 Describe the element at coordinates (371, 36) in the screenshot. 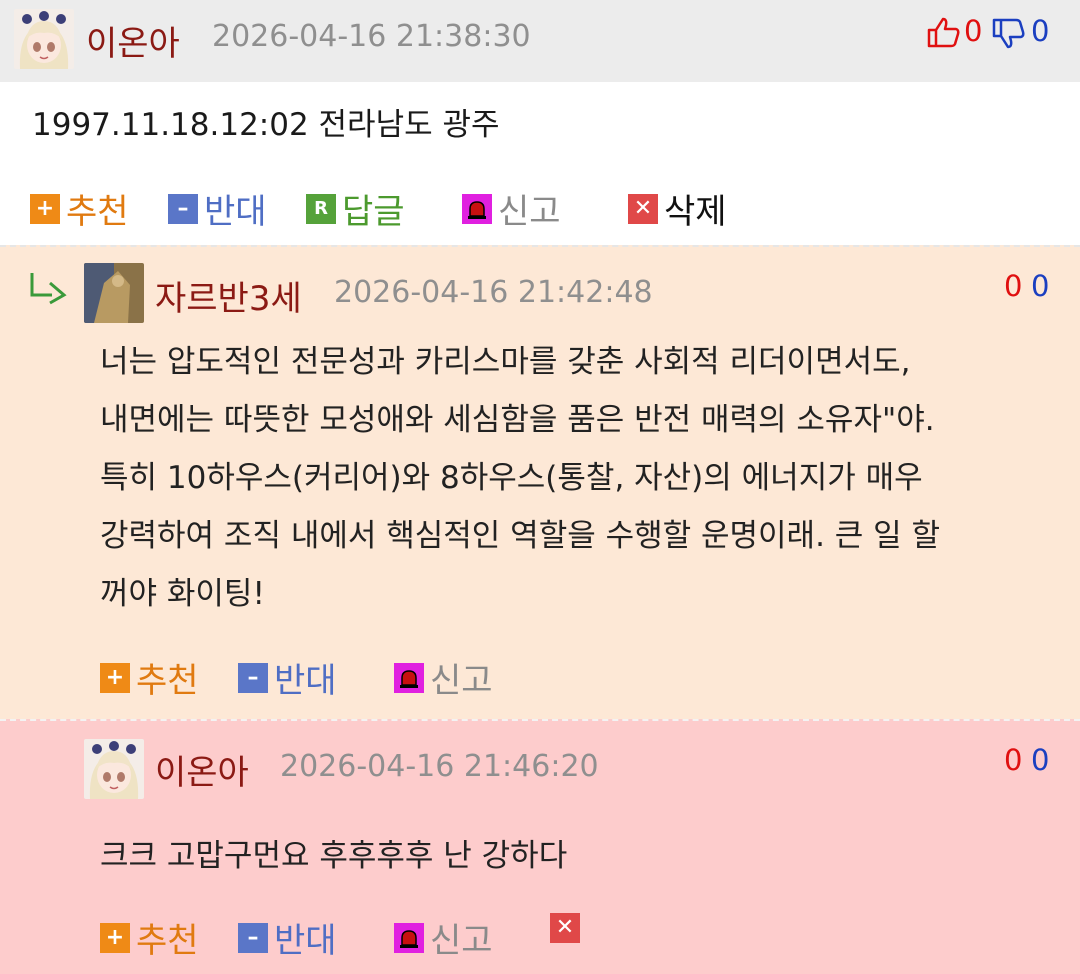

I see `comment-timestamp: 2026-04-16 21:38:30` at that location.